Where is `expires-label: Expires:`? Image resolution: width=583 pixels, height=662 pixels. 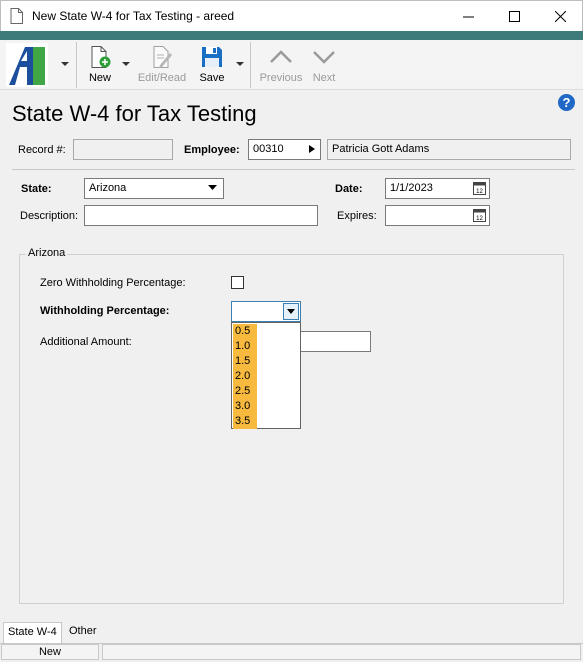
expires-label: Expires: is located at coordinates (357, 216).